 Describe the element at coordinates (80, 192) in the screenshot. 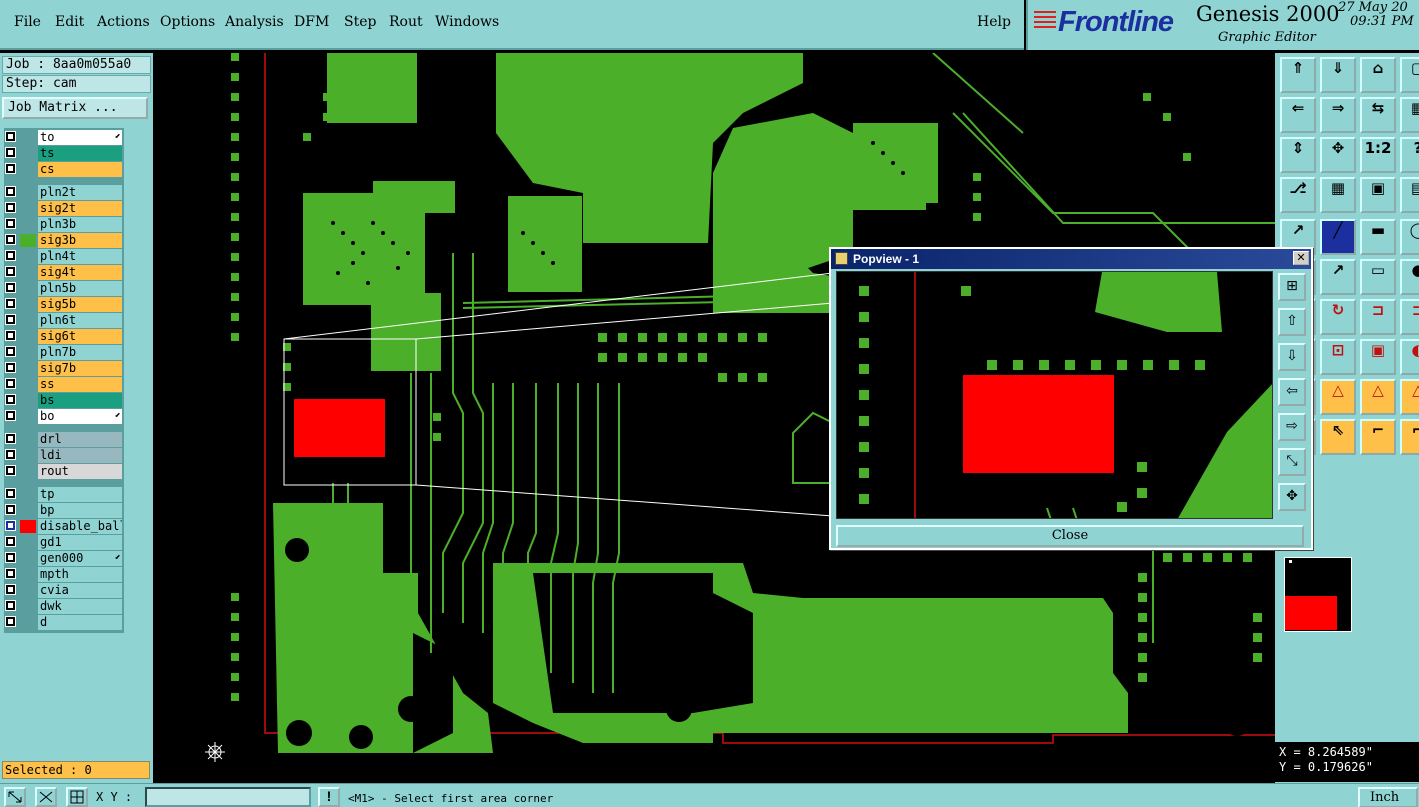

I see `layer-name: pln2t` at that location.